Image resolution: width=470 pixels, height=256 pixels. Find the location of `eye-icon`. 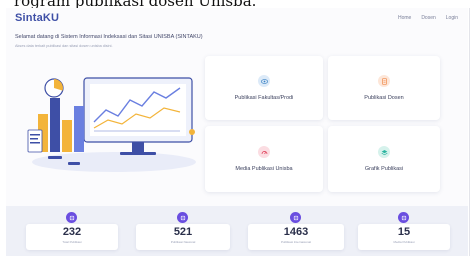

eye-icon is located at coordinates (264, 81).